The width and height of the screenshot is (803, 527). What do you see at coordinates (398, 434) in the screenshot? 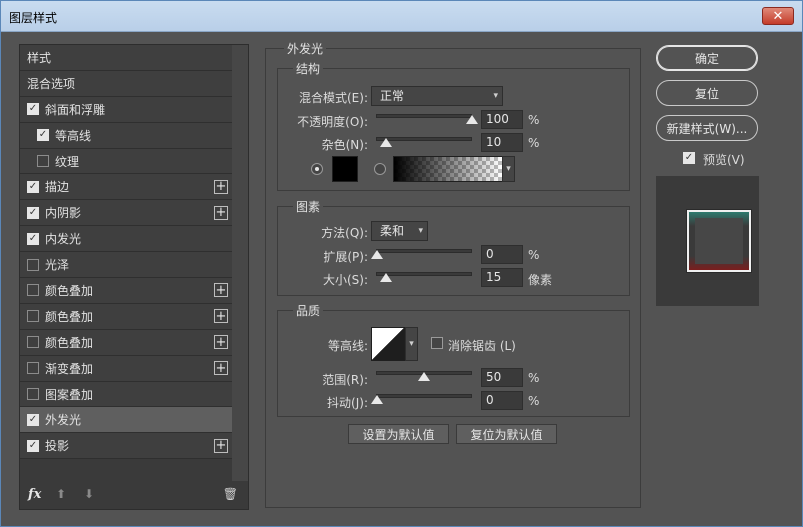
I see `make-default-button: 设置为默认值` at bounding box center [398, 434].